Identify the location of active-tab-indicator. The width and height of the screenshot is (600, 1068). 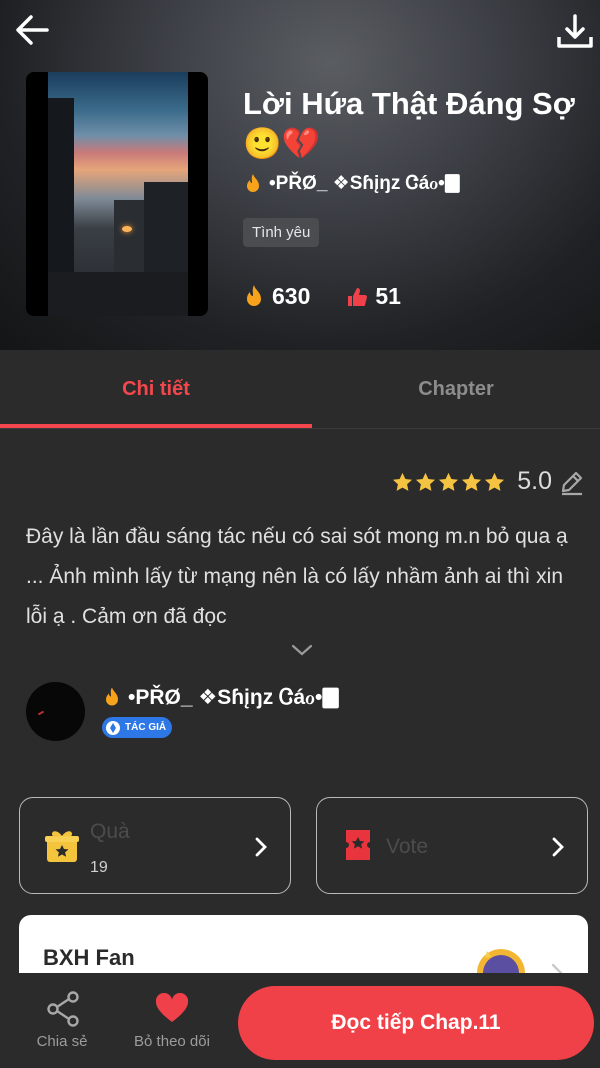
(156, 426).